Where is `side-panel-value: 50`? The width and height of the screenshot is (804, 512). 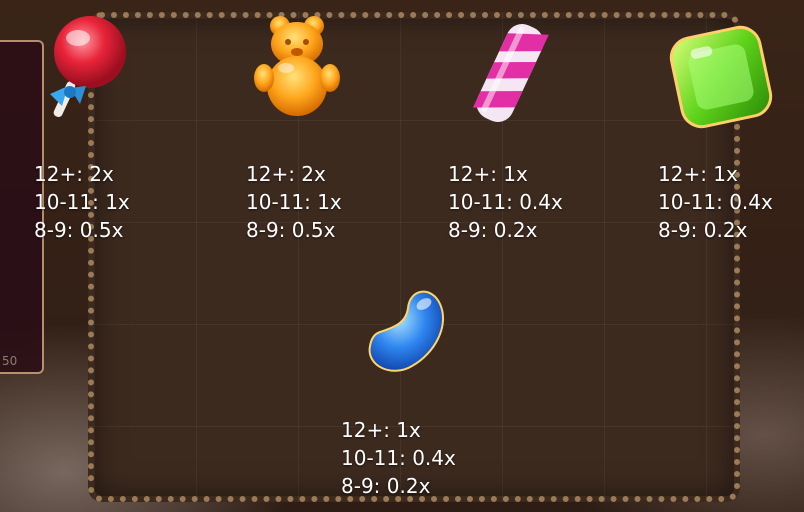
side-panel-value: 50 is located at coordinates (10, 361).